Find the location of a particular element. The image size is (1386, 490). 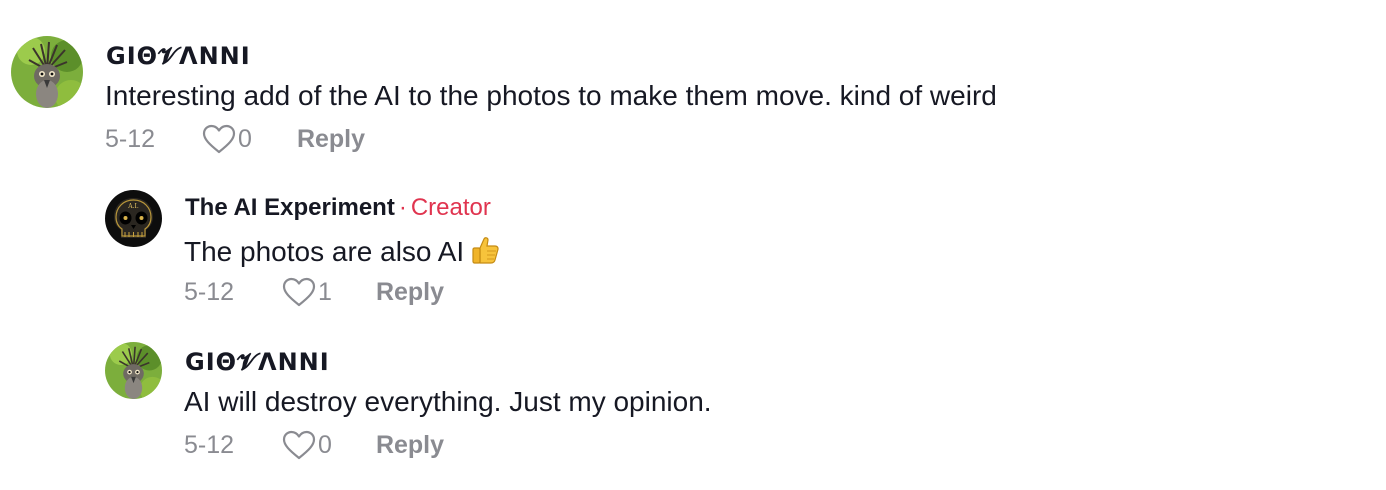

bird-avatar-image is located at coordinates (133, 370).